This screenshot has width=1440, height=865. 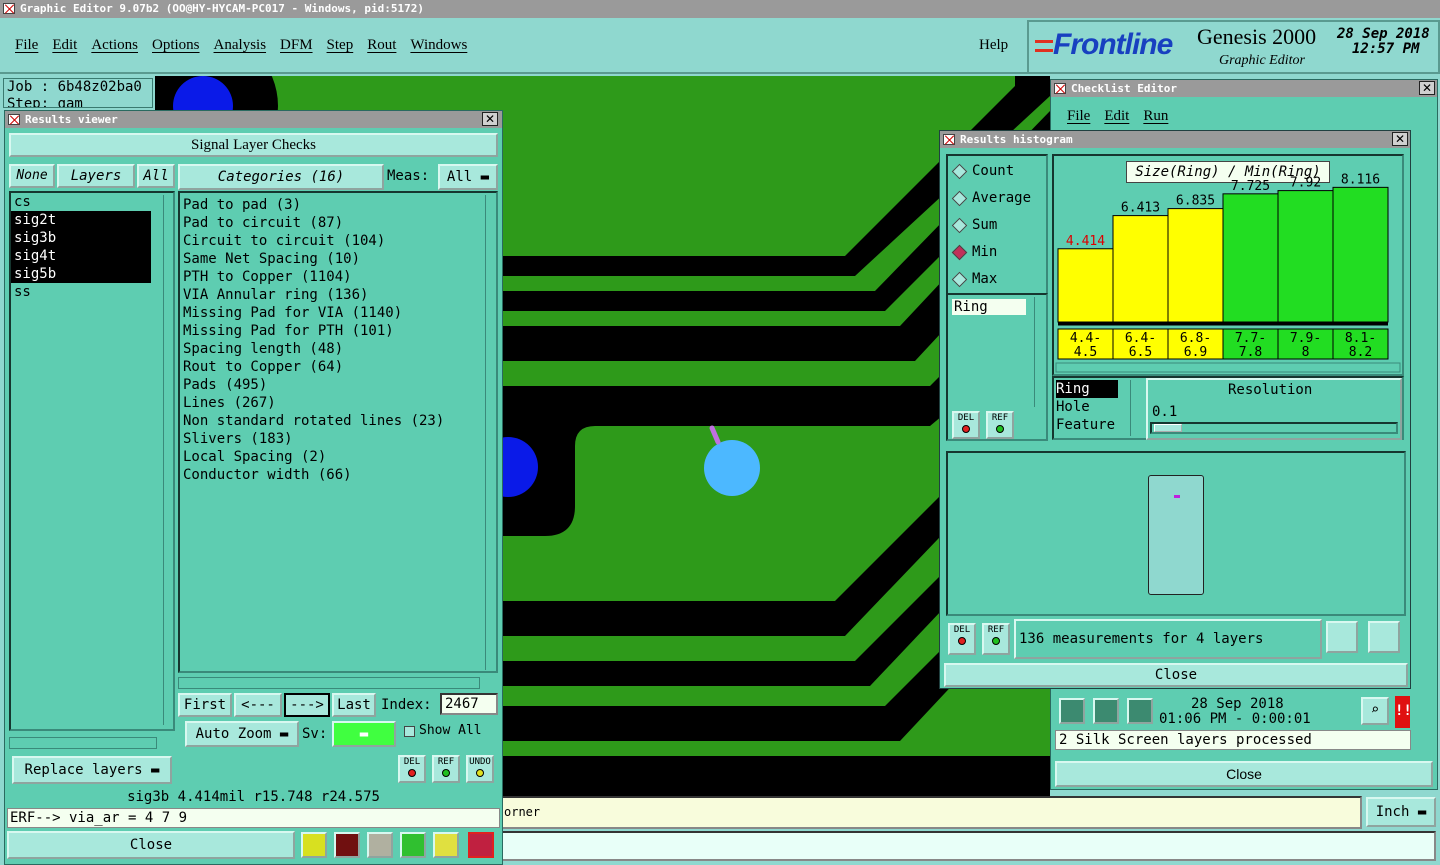 I want to click on mode-radio-sum: Sum, so click(x=997, y=225).